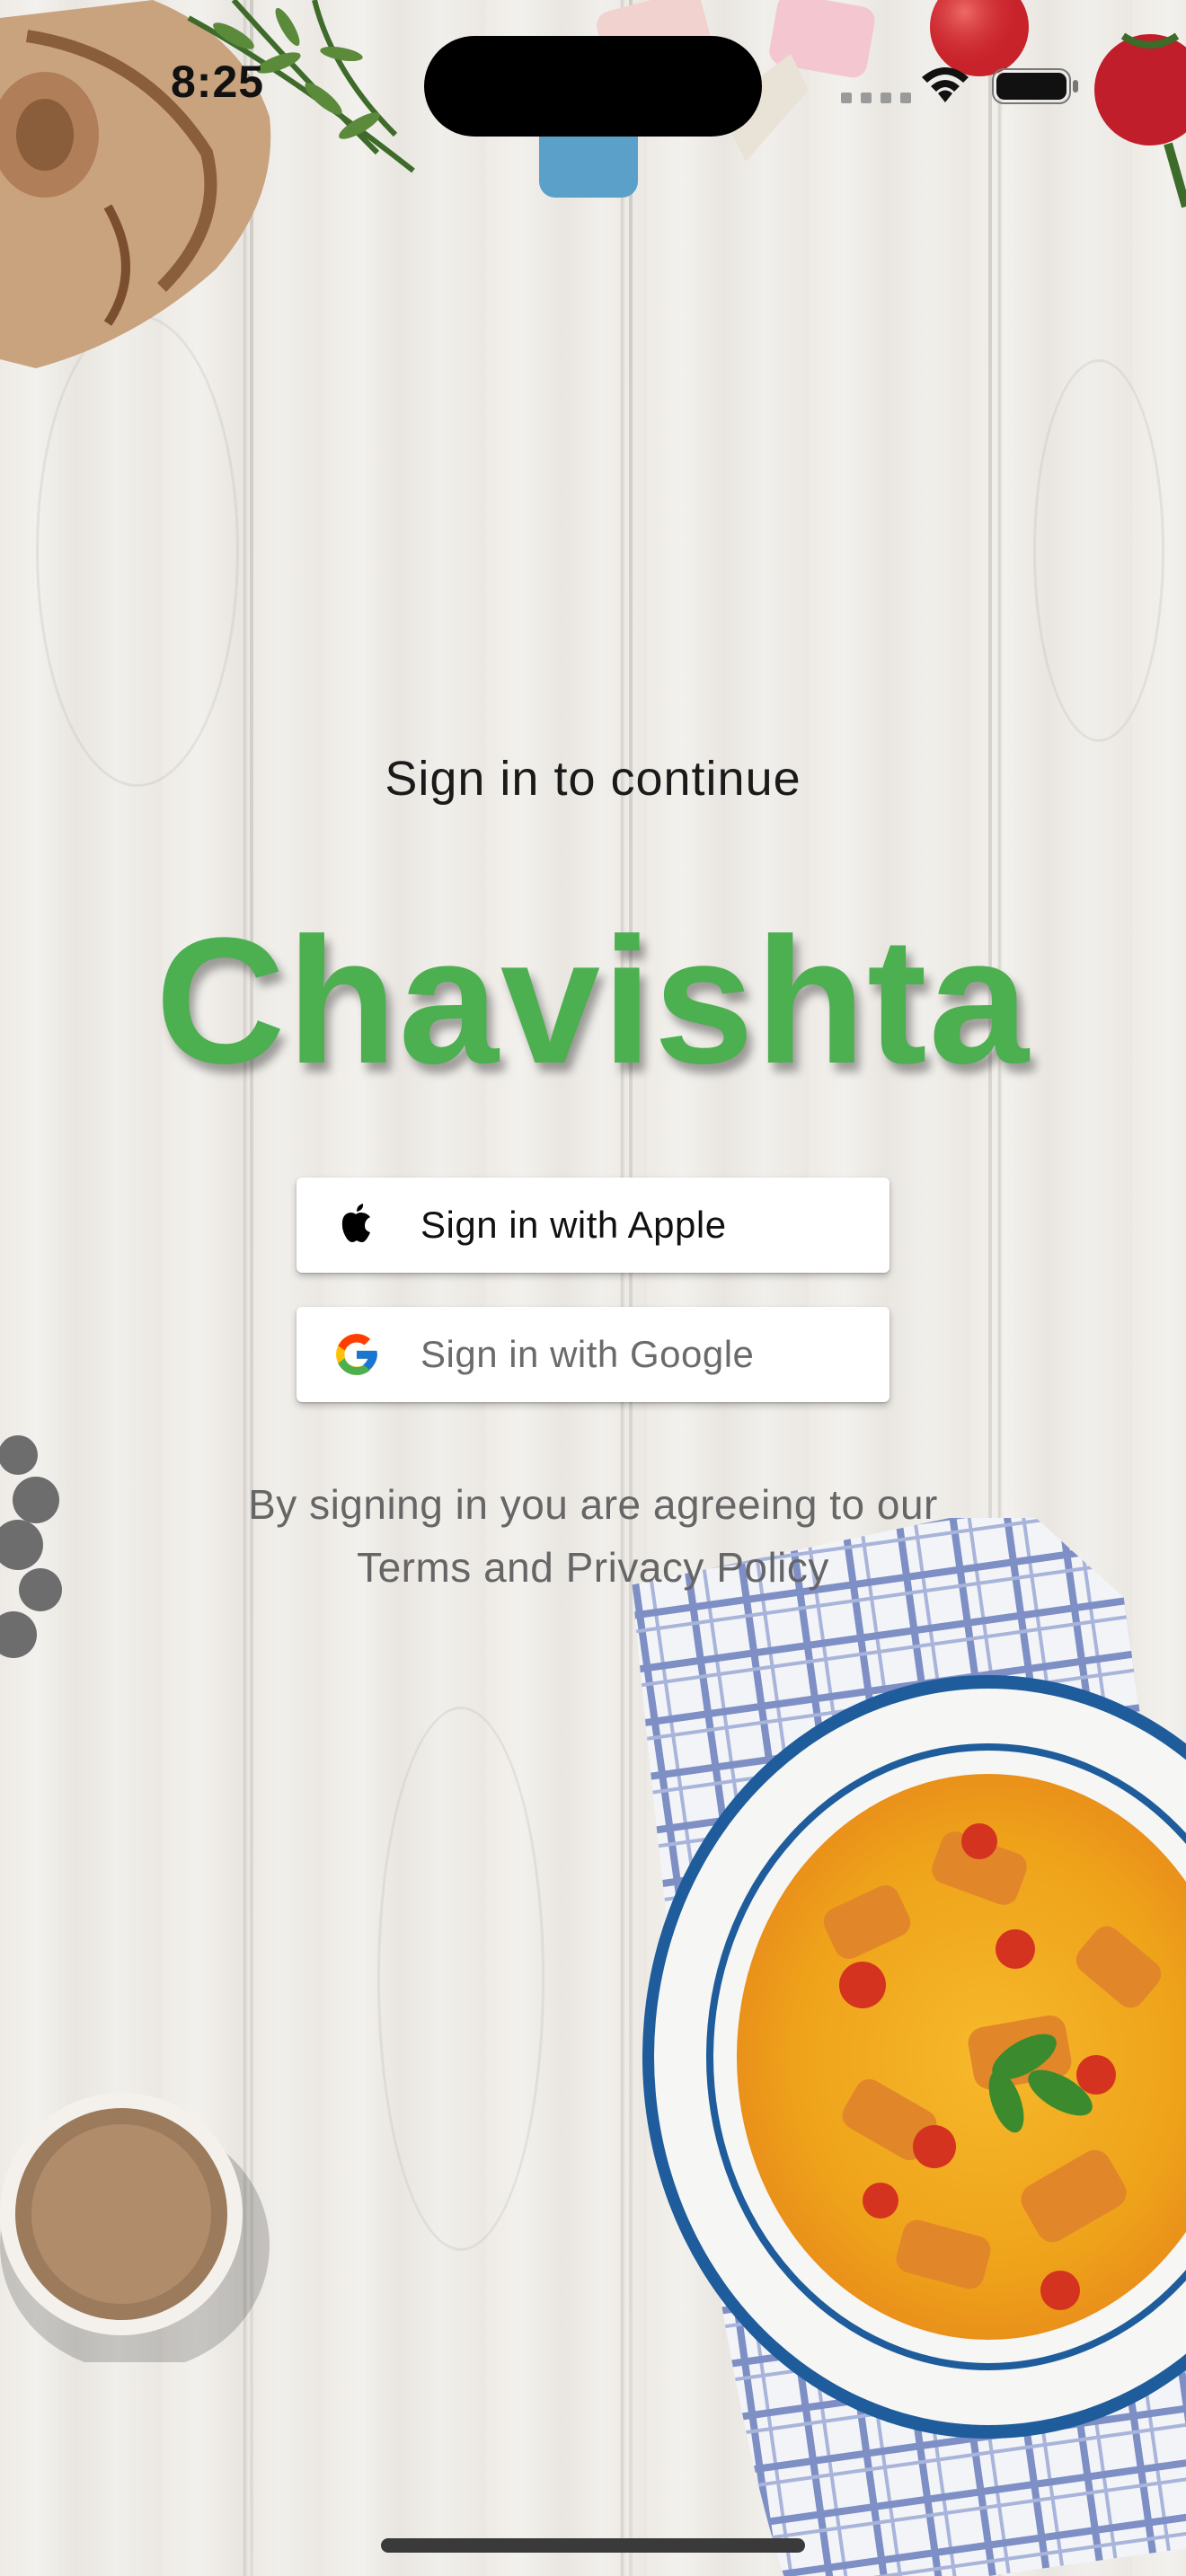 This screenshot has width=1186, height=2576. Describe the element at coordinates (587, 1354) in the screenshot. I see `google-button-label: Sign in with Google` at that location.